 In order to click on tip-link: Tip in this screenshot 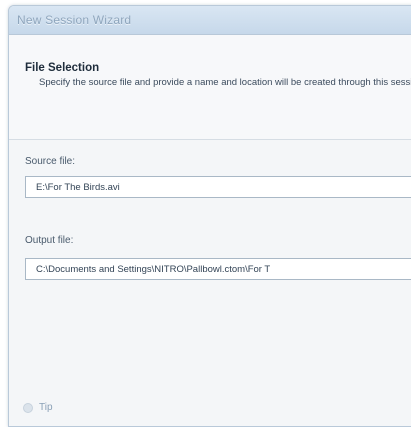, I will do `click(38, 407)`.